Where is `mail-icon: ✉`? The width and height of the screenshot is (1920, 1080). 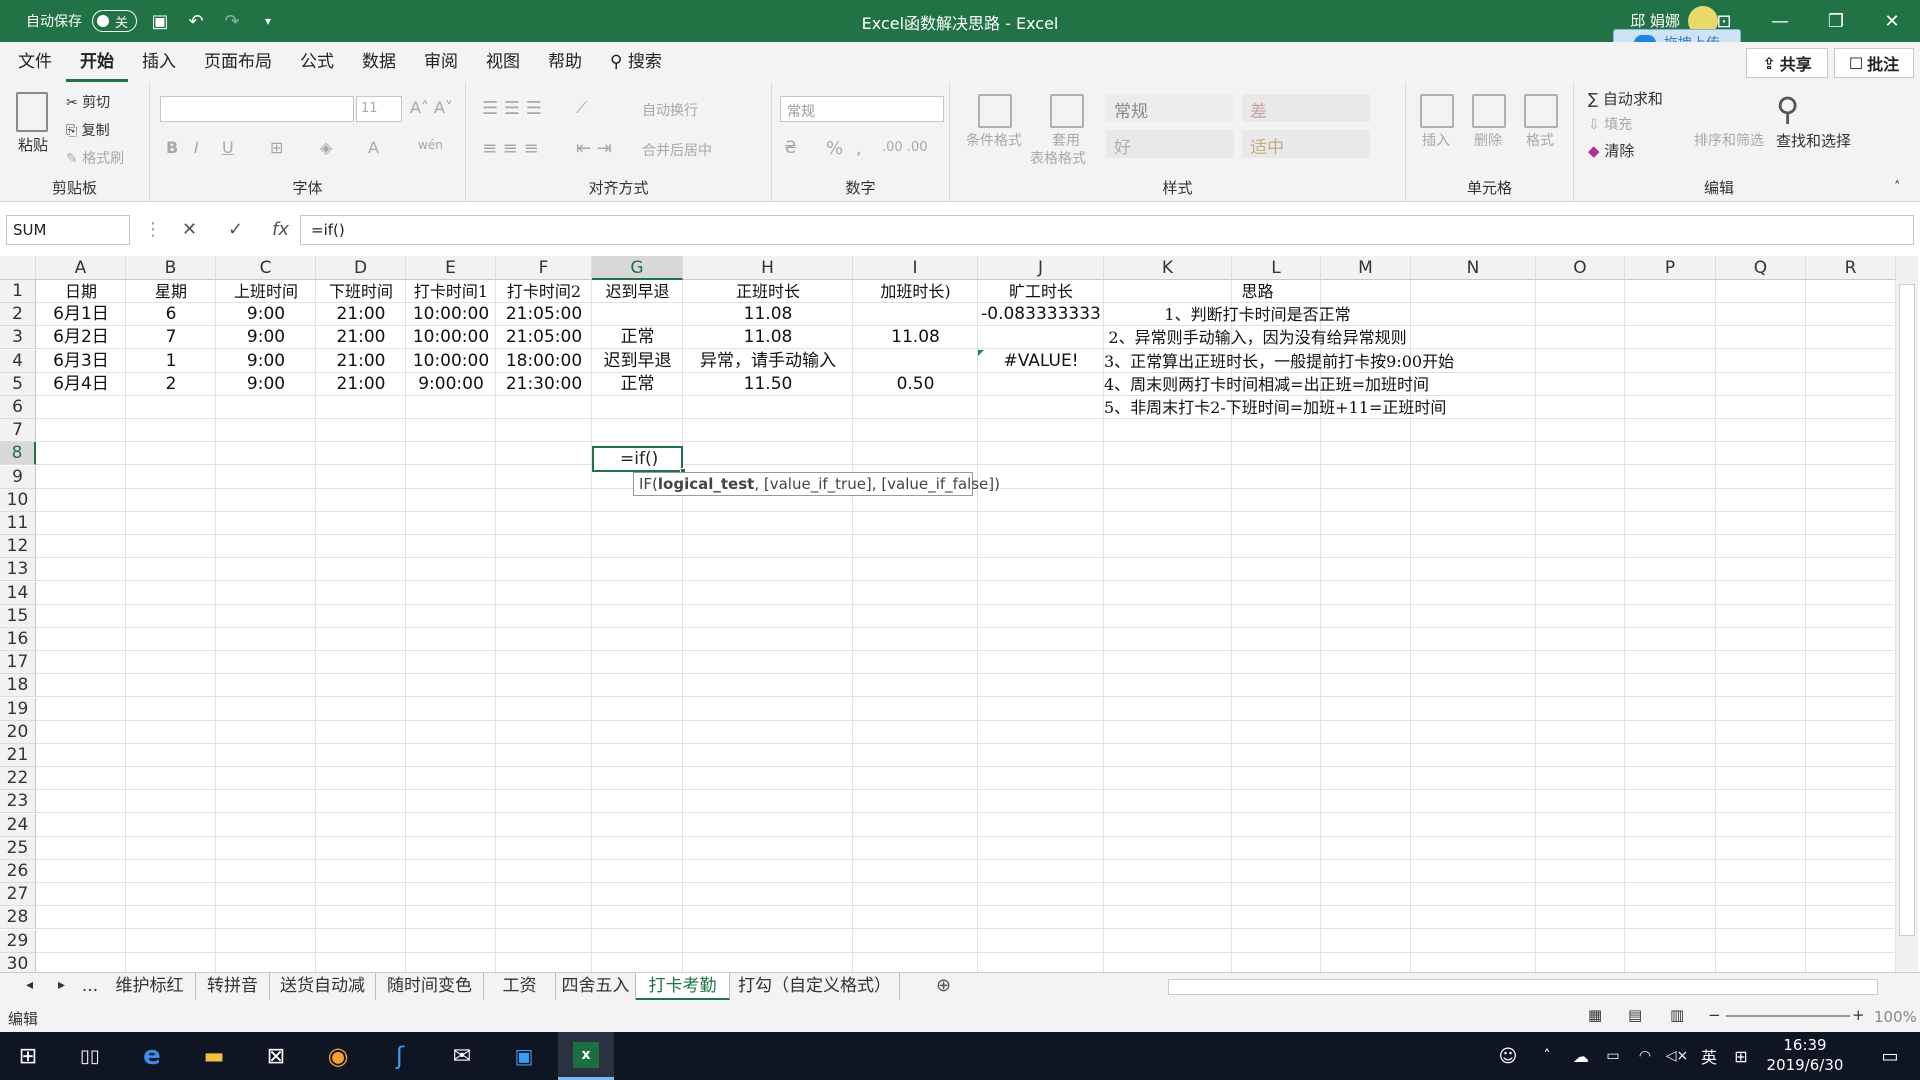 mail-icon: ✉ is located at coordinates (462, 1056).